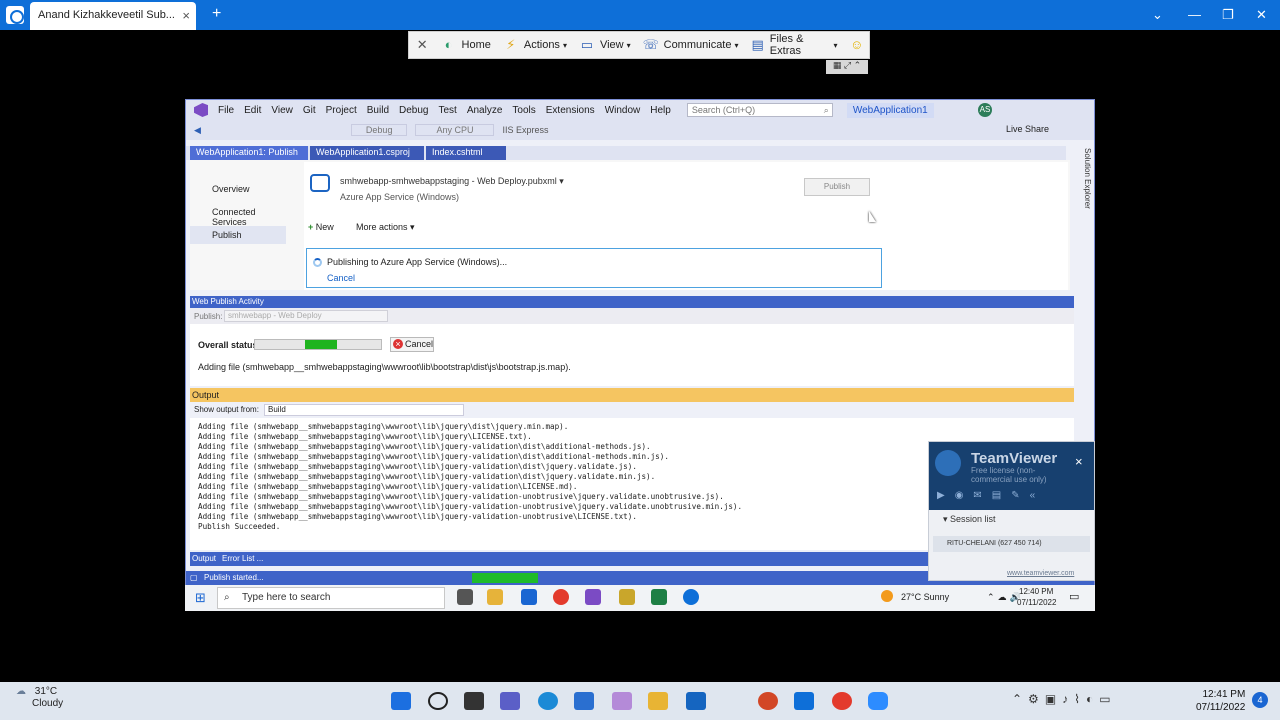 The image size is (1280, 720). I want to click on solution-explorer-tab: Solution Explorer, so click(1085, 198).